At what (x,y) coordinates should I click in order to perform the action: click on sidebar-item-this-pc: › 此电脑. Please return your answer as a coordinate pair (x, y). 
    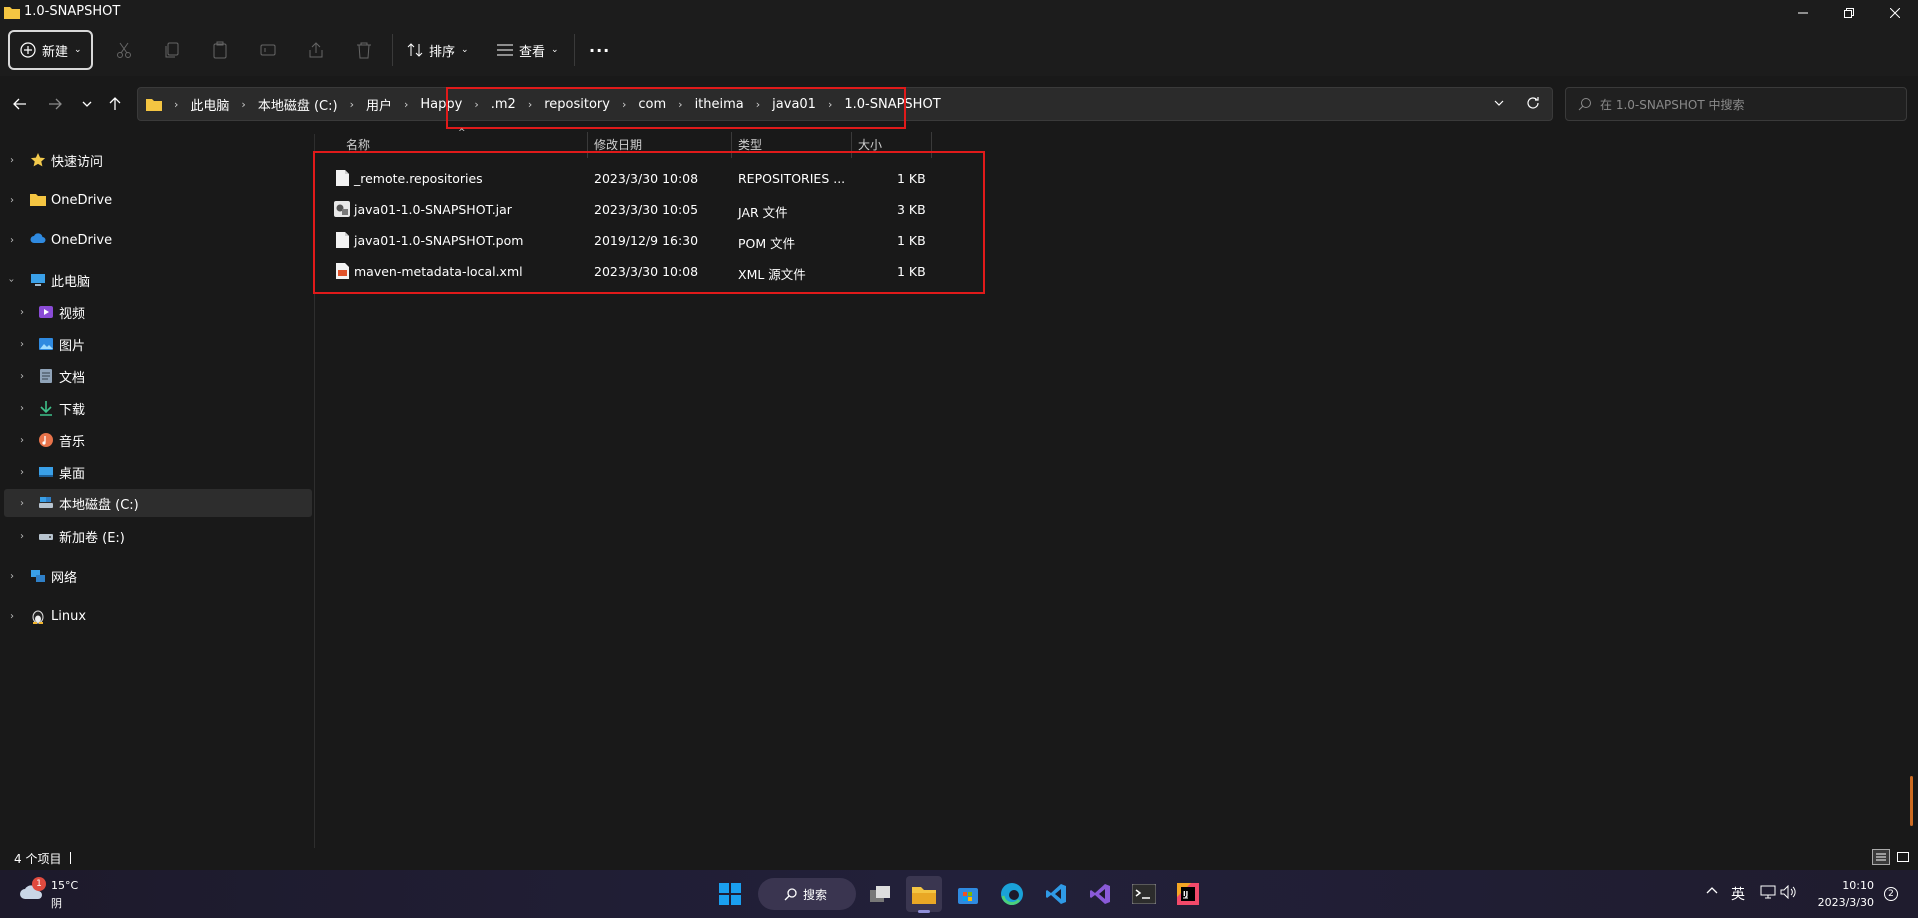
    Looking at the image, I should click on (155, 280).